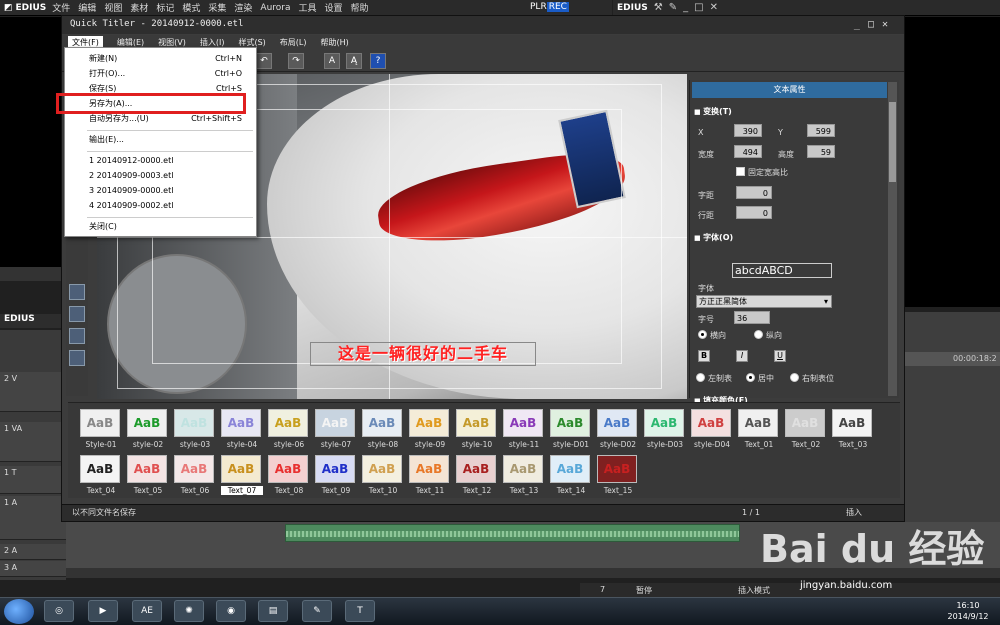  What do you see at coordinates (853, 429) in the screenshot?
I see `style-thumb: AaB Text_03` at bounding box center [853, 429].